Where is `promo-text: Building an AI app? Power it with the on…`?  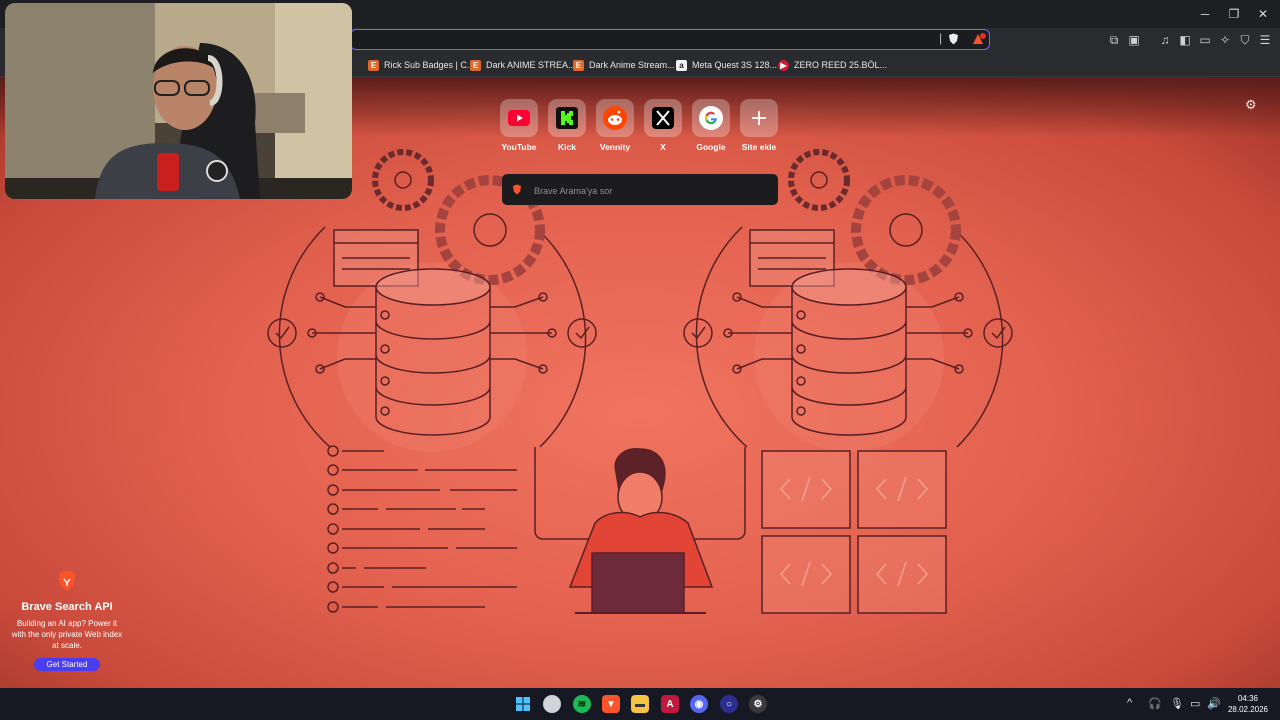 promo-text: Building an AI app? Power it with the on… is located at coordinates (67, 634).